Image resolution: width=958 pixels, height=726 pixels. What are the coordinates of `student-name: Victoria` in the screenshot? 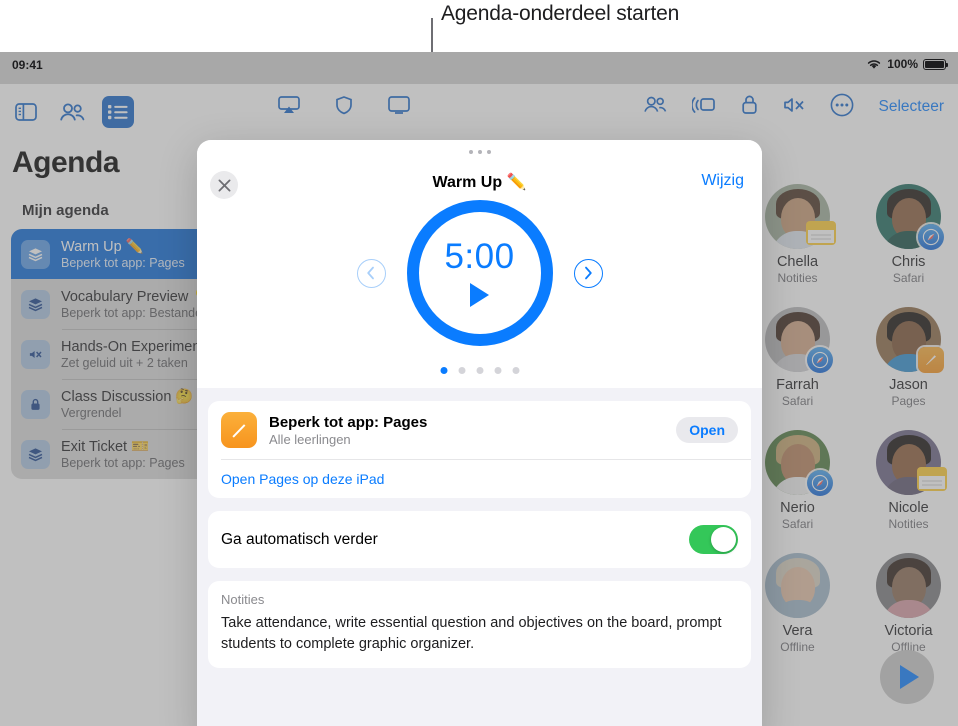 It's located at (908, 631).